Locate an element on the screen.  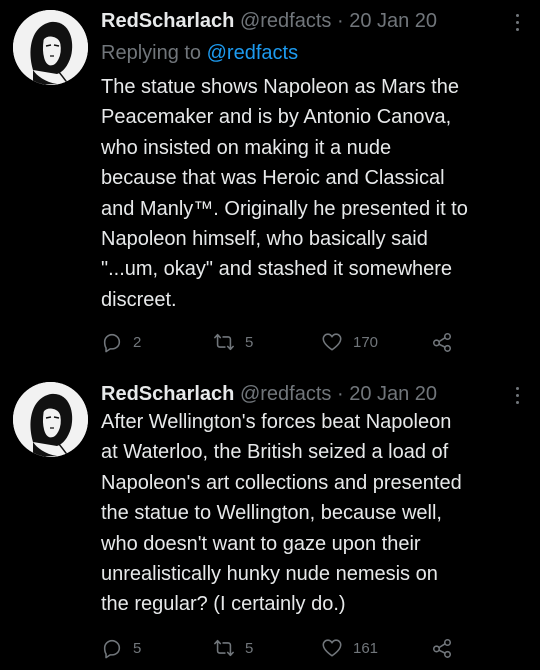
tweet-actions: 2 5 170 is located at coordinates (301, 342).